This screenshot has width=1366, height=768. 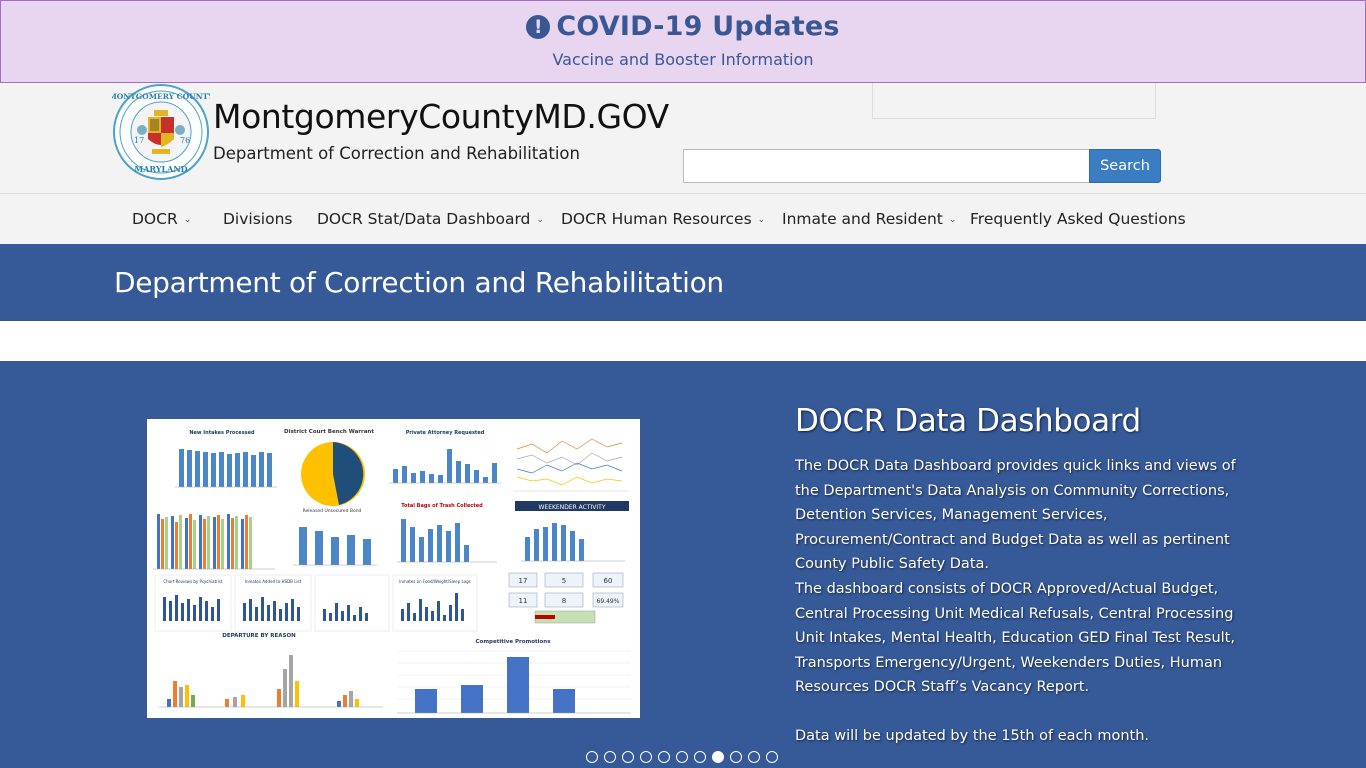 I want to click on carousel-dot-active, so click(x=718, y=757).